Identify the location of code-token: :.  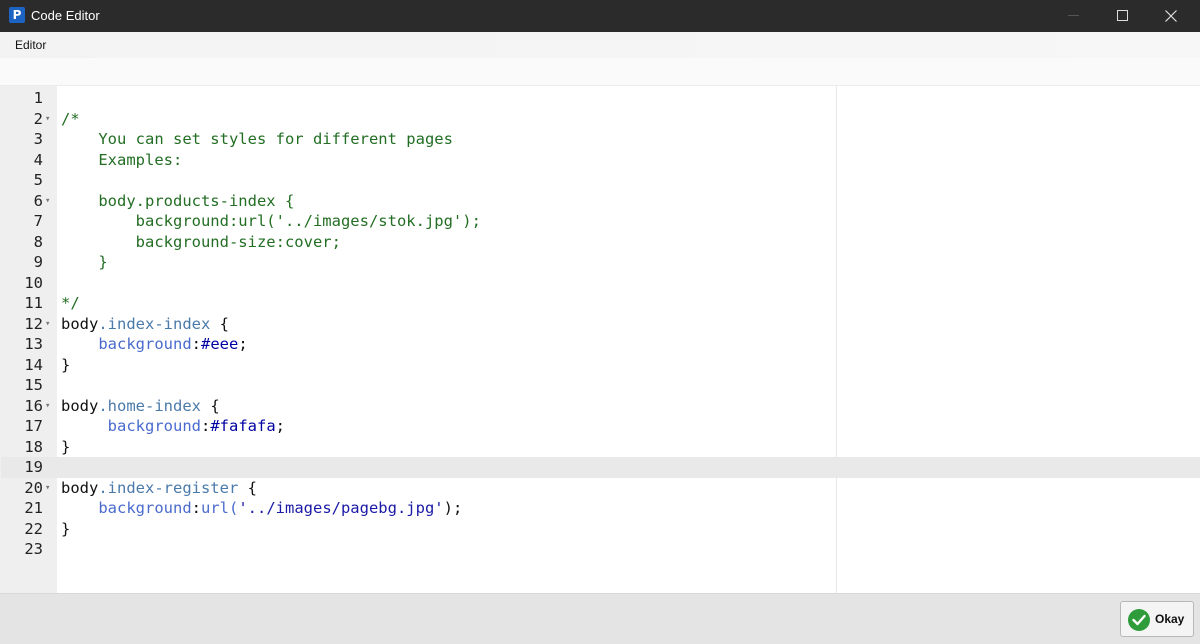
(206, 426).